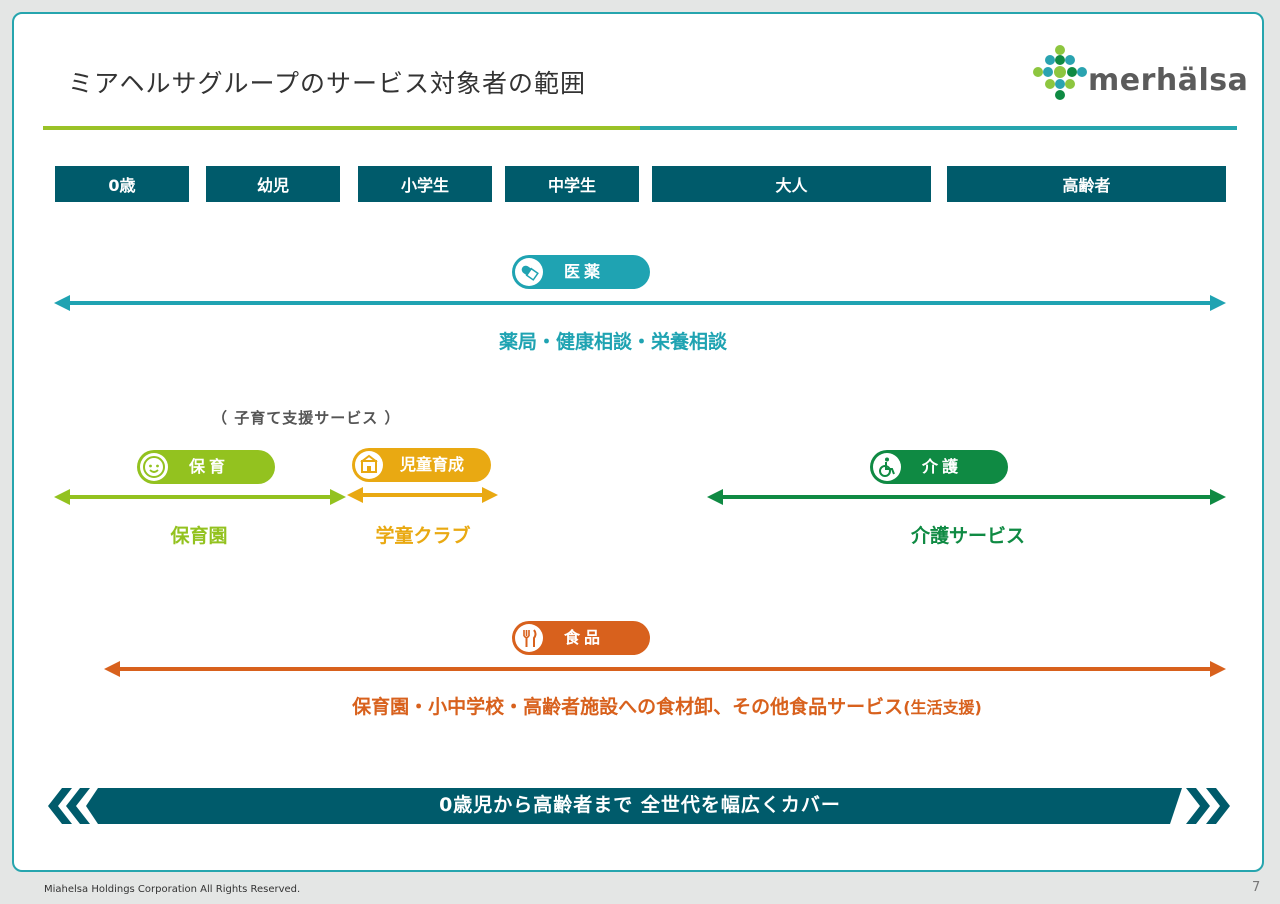 This screenshot has width=1280, height=904. I want to click on after-school-pill: 児童育成, so click(421, 465).